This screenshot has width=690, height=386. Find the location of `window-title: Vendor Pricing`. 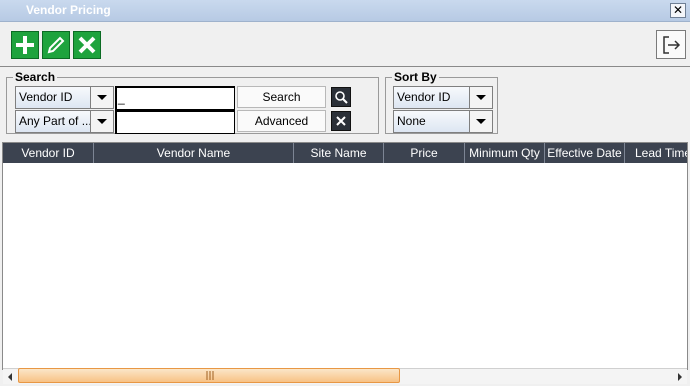

window-title: Vendor Pricing is located at coordinates (68, 10).